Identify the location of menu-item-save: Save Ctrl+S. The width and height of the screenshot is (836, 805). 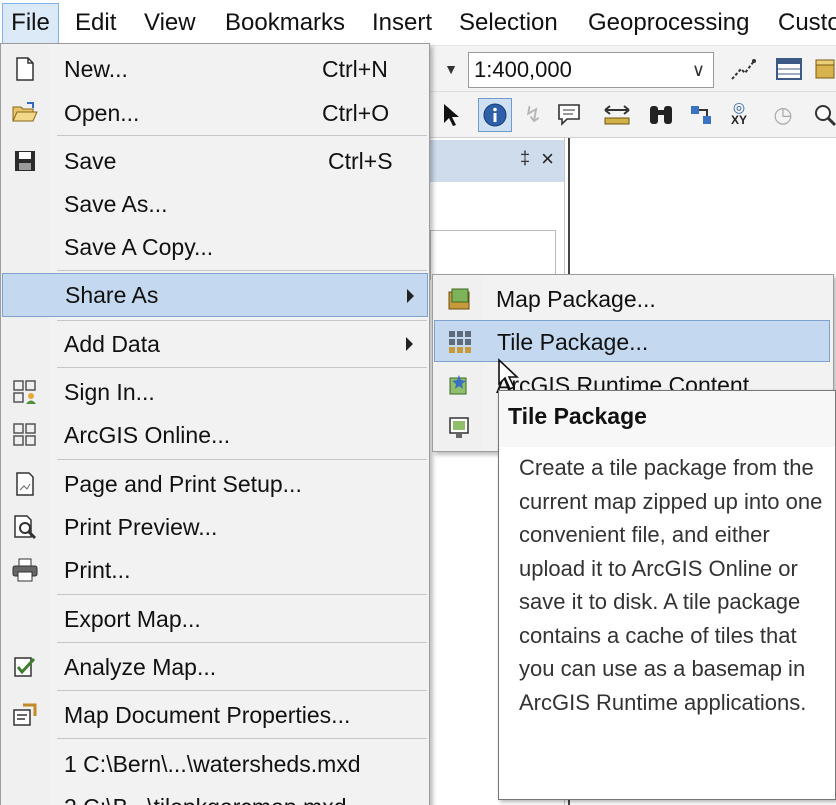
(215, 161).